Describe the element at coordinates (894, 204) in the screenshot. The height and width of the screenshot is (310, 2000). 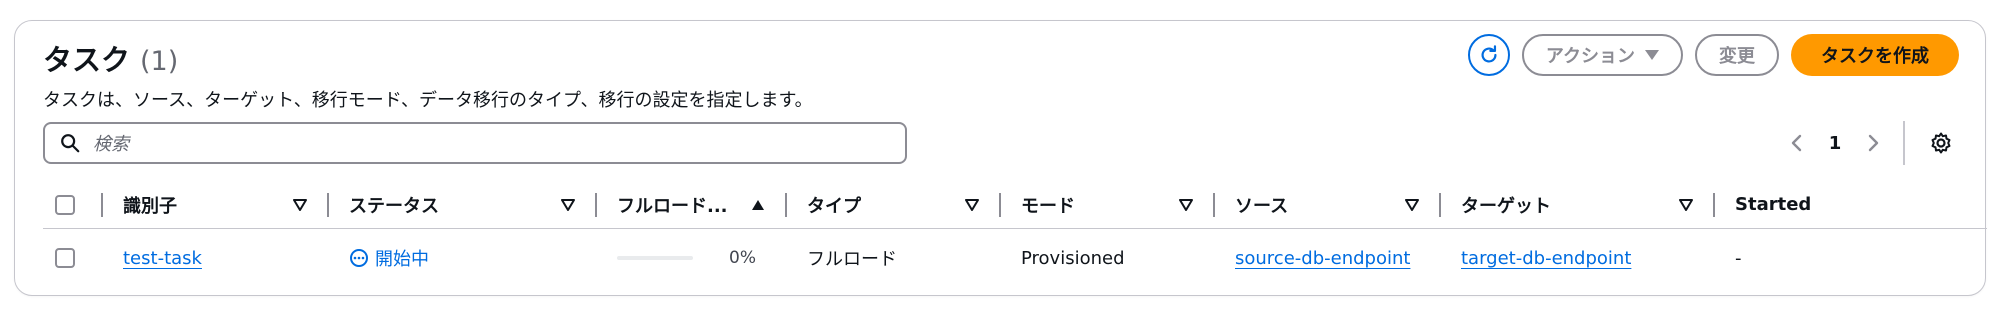
I see `column-header-type: タイプ` at that location.